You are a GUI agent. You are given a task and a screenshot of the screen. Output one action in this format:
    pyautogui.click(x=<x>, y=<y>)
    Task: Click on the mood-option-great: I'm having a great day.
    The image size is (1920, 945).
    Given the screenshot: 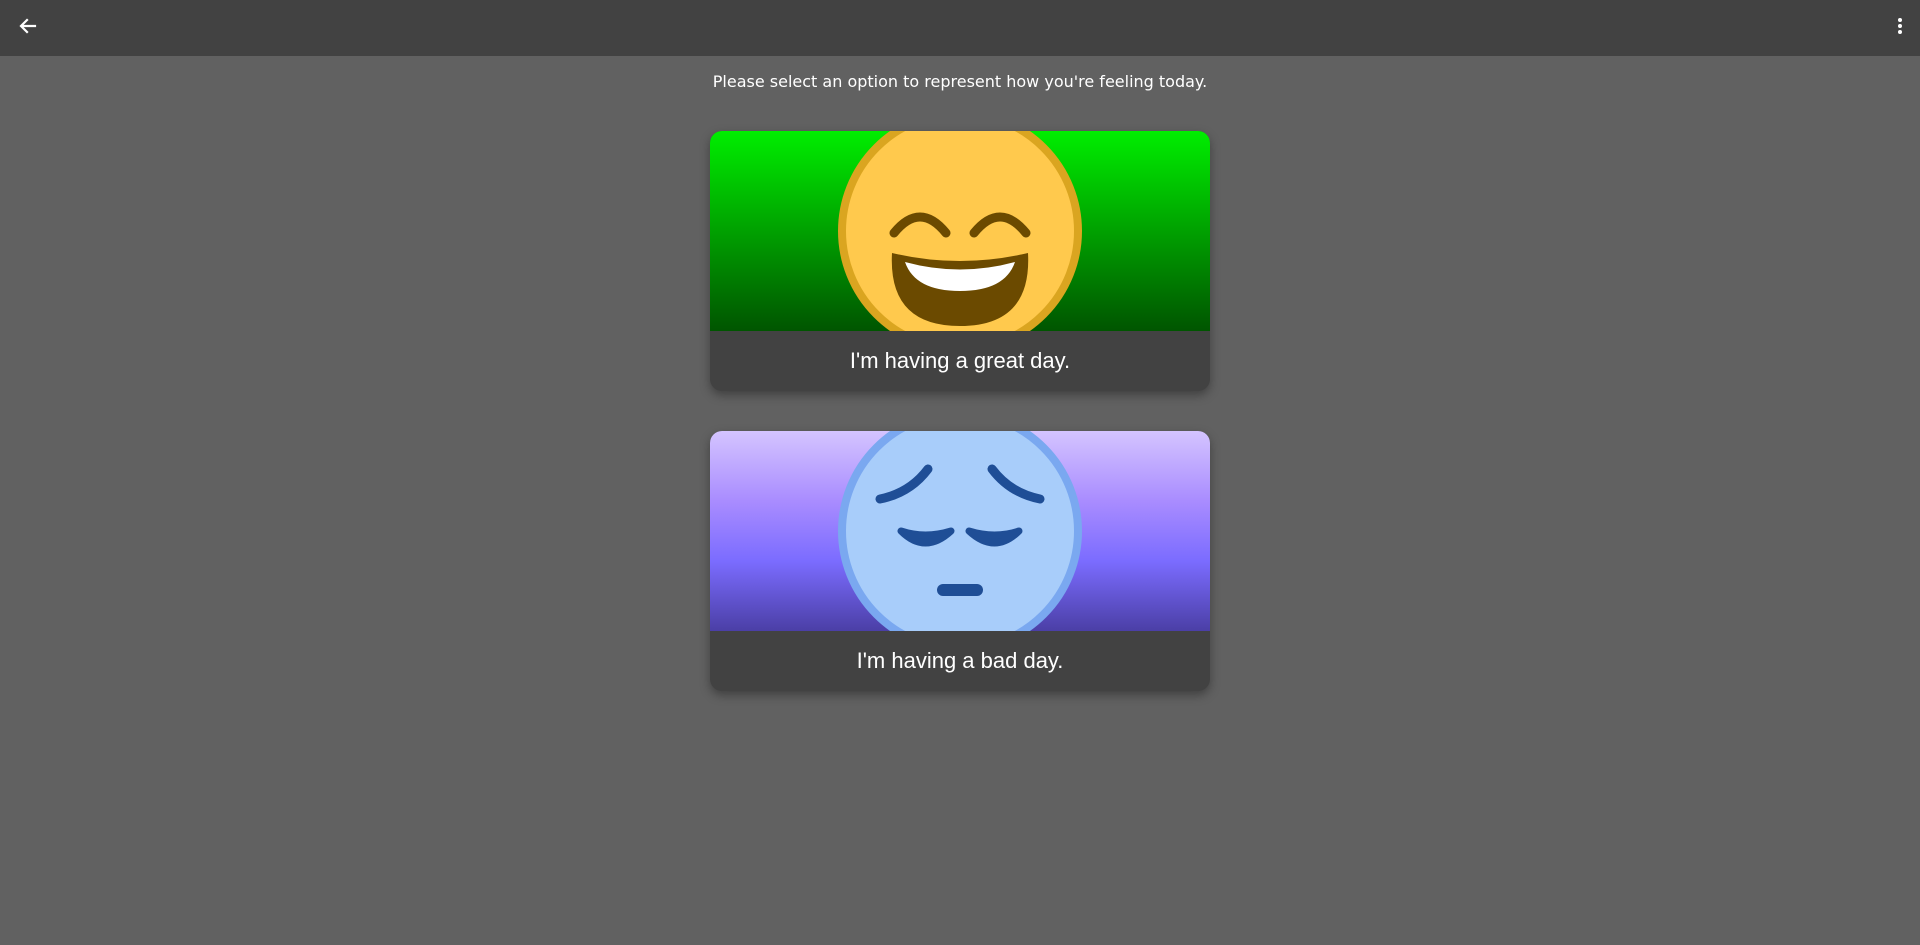 What is the action you would take?
    pyautogui.click(x=960, y=261)
    